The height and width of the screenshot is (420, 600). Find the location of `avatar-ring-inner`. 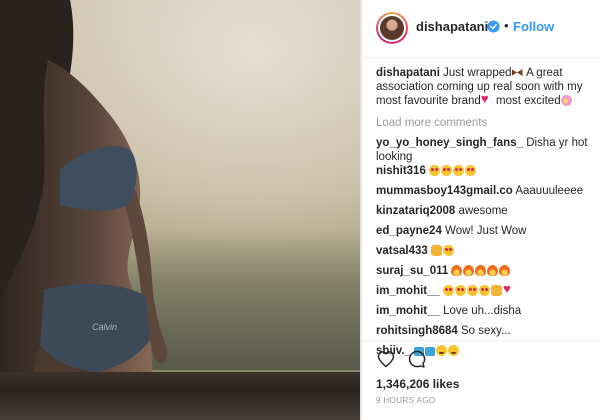

avatar-ring-inner is located at coordinates (392, 28).